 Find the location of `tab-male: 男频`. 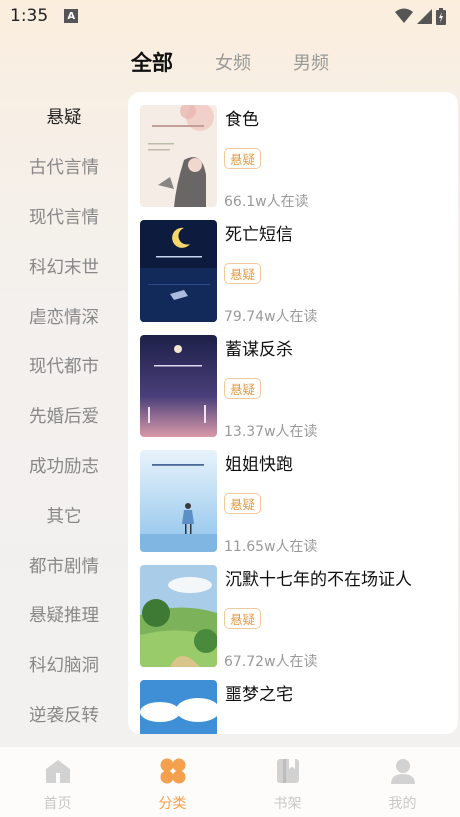

tab-male: 男频 is located at coordinates (311, 62).